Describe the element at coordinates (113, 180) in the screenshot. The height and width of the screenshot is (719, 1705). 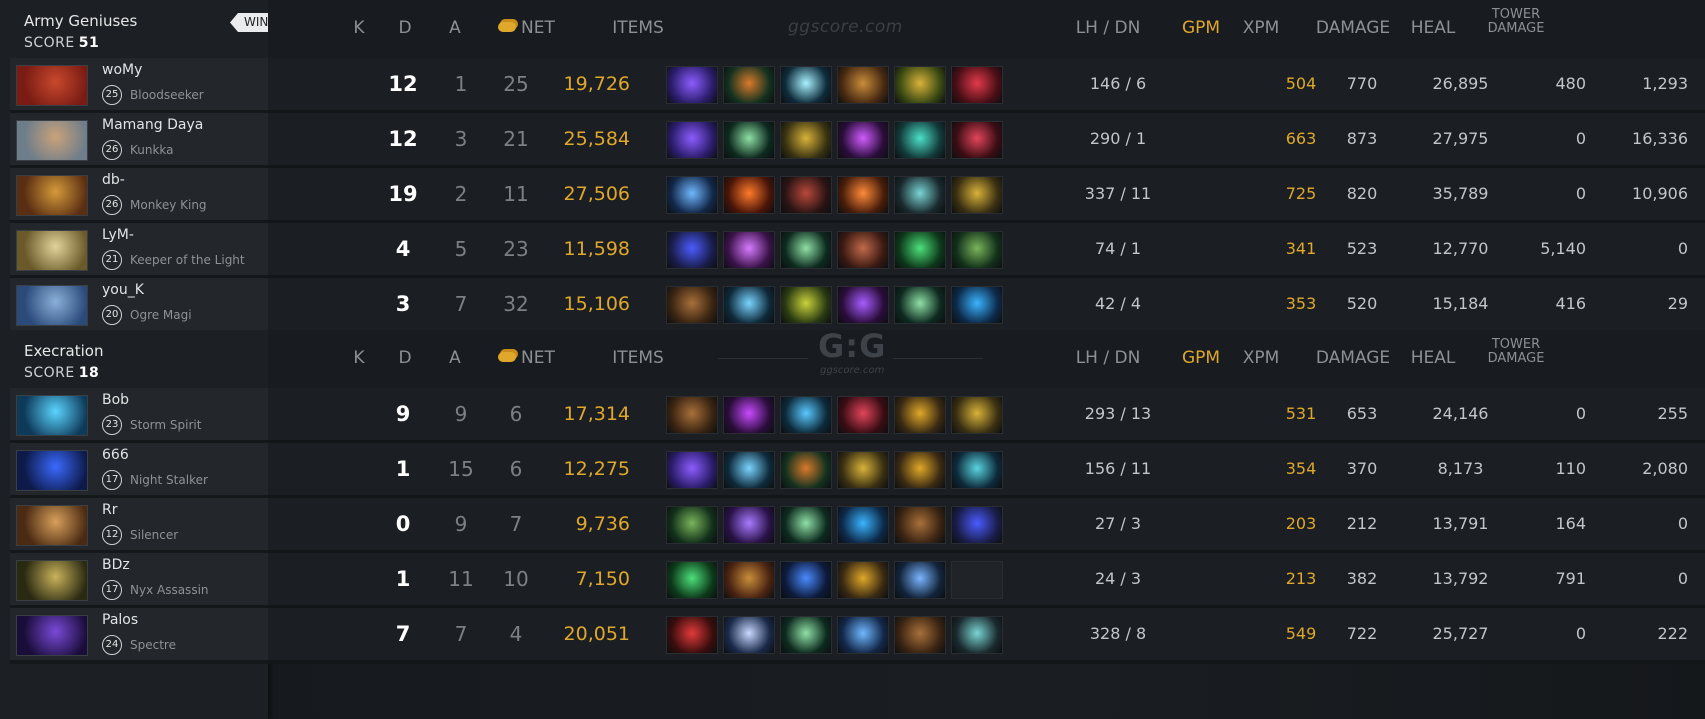
I see `player-name: db-` at that location.